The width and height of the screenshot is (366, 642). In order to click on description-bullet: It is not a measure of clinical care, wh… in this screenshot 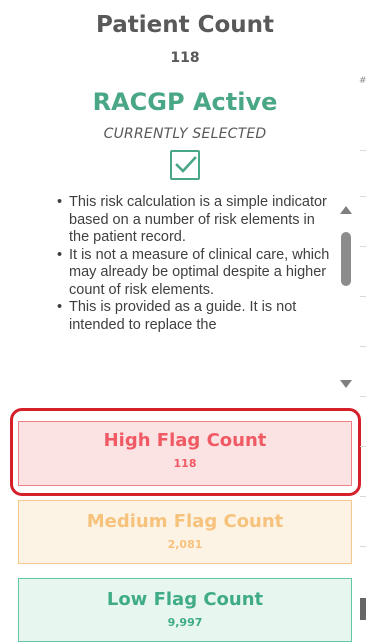, I will do `click(196, 273)`.